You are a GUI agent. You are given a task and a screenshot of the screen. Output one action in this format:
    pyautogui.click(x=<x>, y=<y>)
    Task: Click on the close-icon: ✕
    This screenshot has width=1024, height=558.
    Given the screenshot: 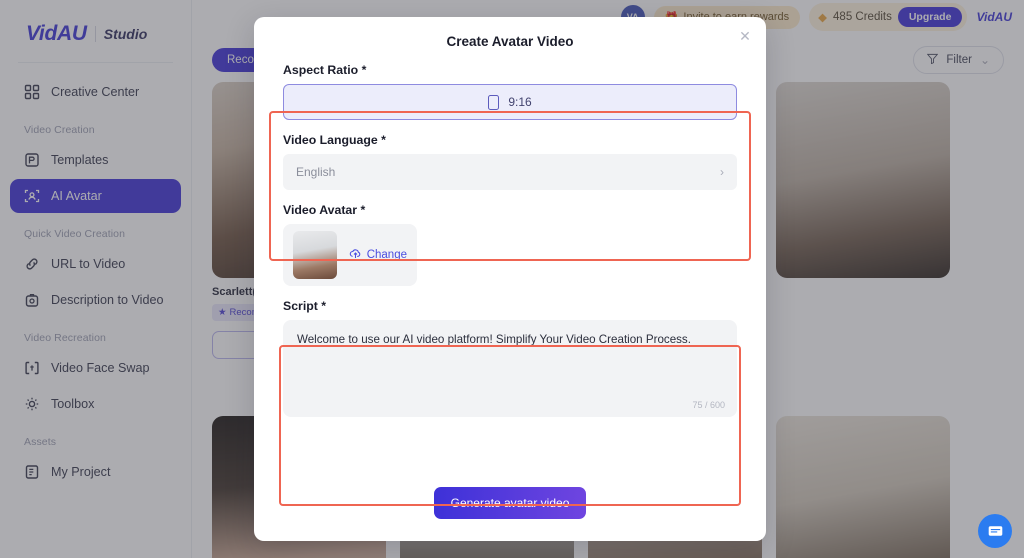 What is the action you would take?
    pyautogui.click(x=745, y=36)
    